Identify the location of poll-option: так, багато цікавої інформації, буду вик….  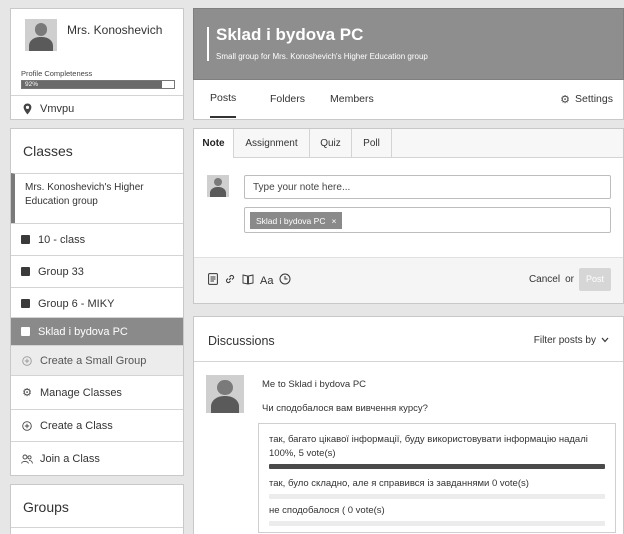
(437, 451).